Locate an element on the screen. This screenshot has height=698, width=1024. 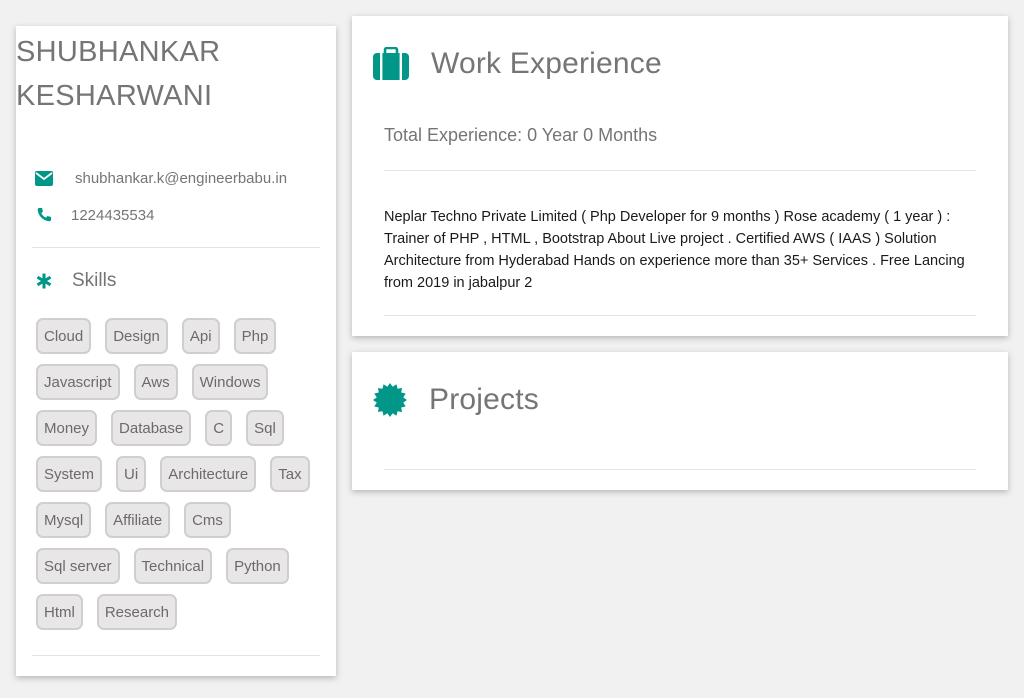
projects-title: Projects is located at coordinates (484, 399).